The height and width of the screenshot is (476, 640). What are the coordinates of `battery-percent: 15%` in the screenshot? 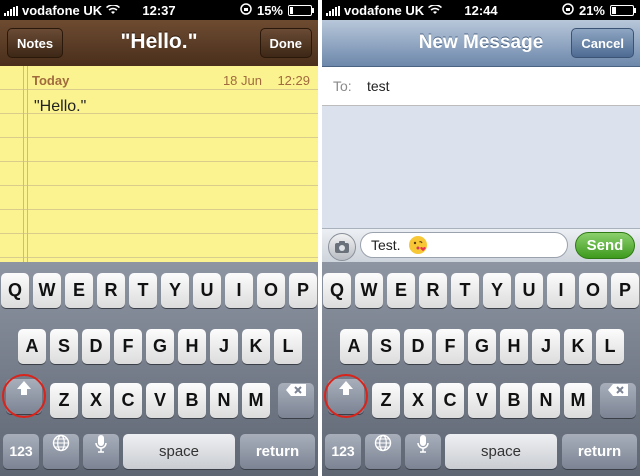 It's located at (269, 10).